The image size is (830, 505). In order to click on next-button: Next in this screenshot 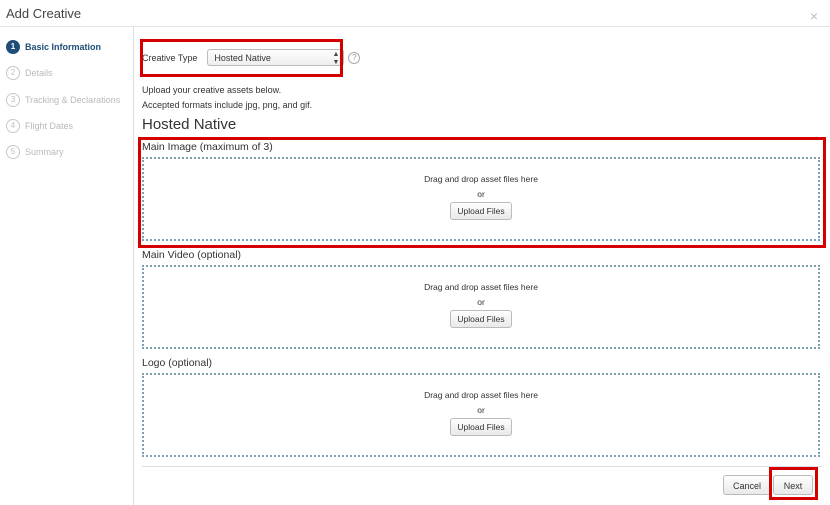, I will do `click(793, 485)`.